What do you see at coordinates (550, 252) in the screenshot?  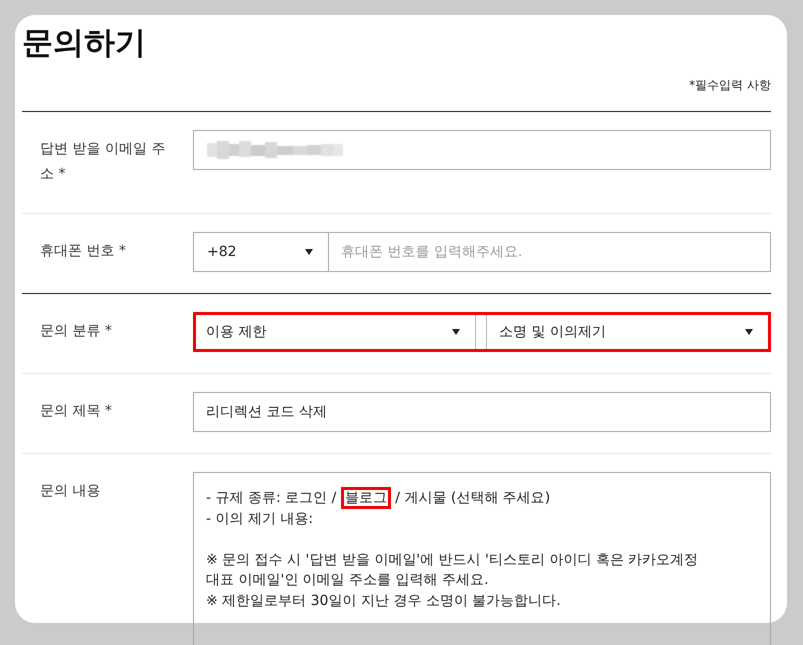 I see `phone-number-field: 휴대폰 번호를 입력해주세요.` at bounding box center [550, 252].